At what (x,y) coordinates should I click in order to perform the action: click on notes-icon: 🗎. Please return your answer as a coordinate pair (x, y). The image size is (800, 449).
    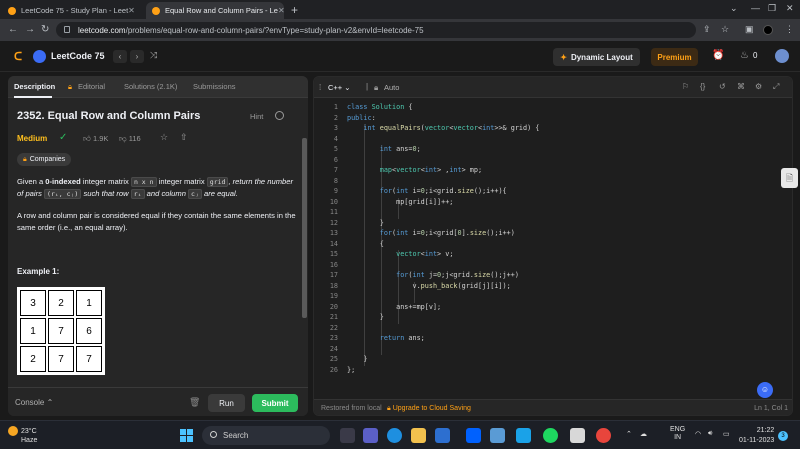
    Looking at the image, I should click on (789, 178).